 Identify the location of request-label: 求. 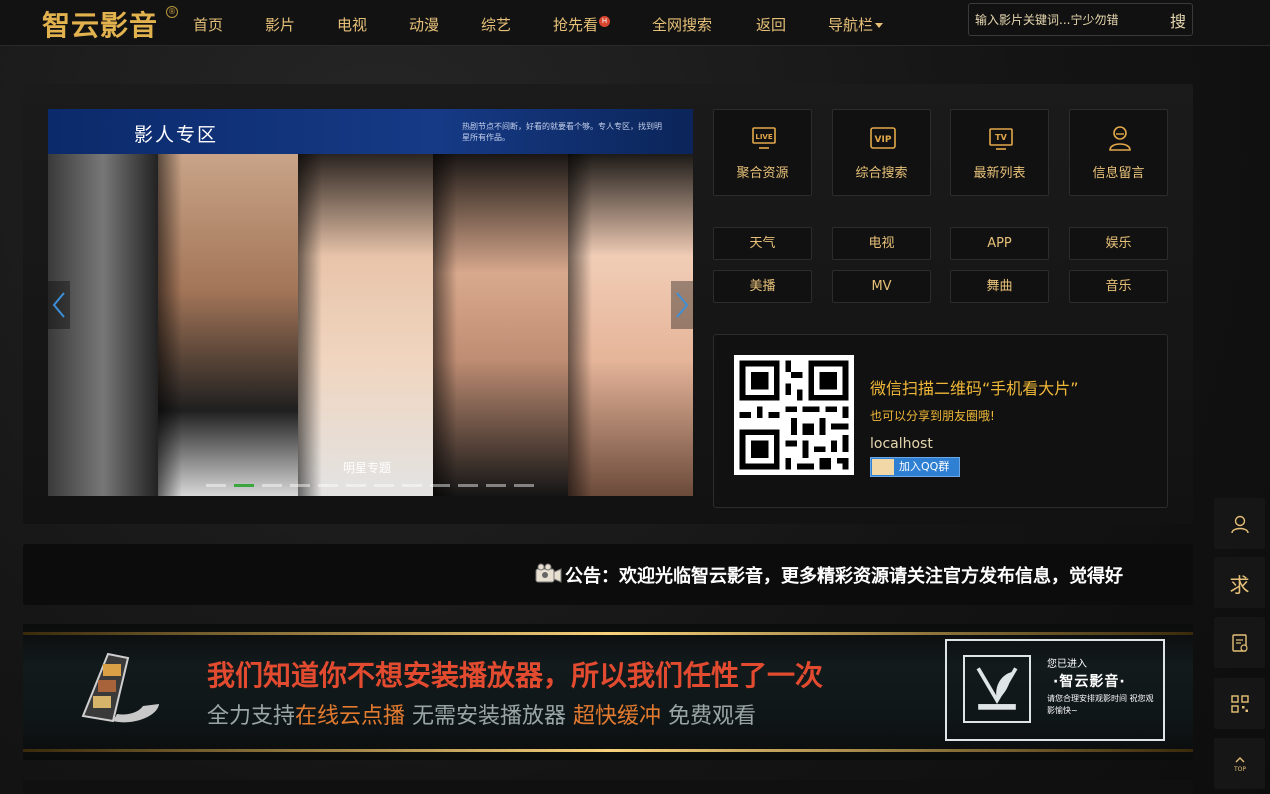
(1239, 585).